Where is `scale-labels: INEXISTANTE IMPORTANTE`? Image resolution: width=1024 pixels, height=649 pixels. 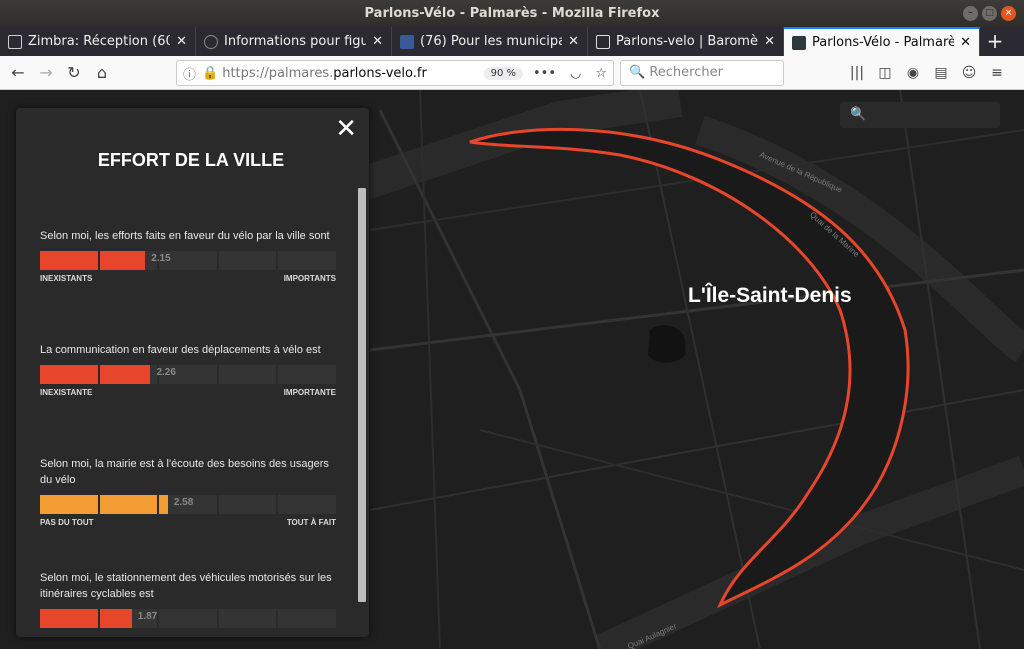
scale-labels: INEXISTANTE IMPORTANTE is located at coordinates (188, 392).